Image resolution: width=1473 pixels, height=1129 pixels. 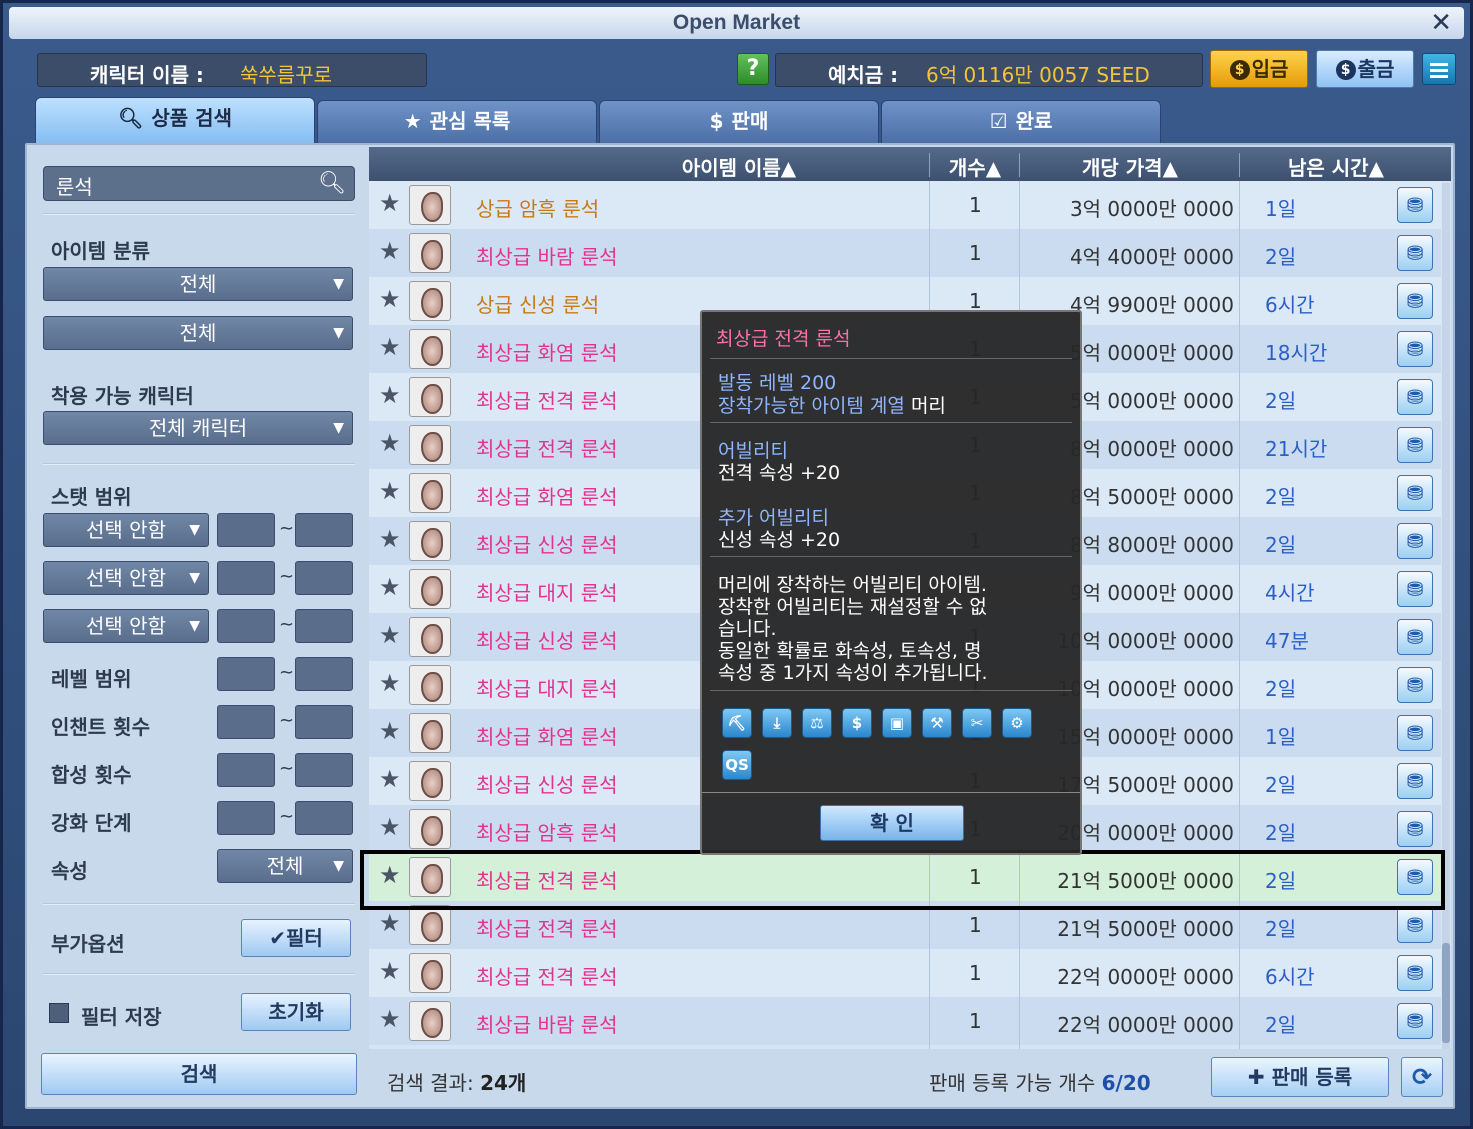 What do you see at coordinates (91, 823) in the screenshot?
I see `reinforce-label: 강화 단계` at bounding box center [91, 823].